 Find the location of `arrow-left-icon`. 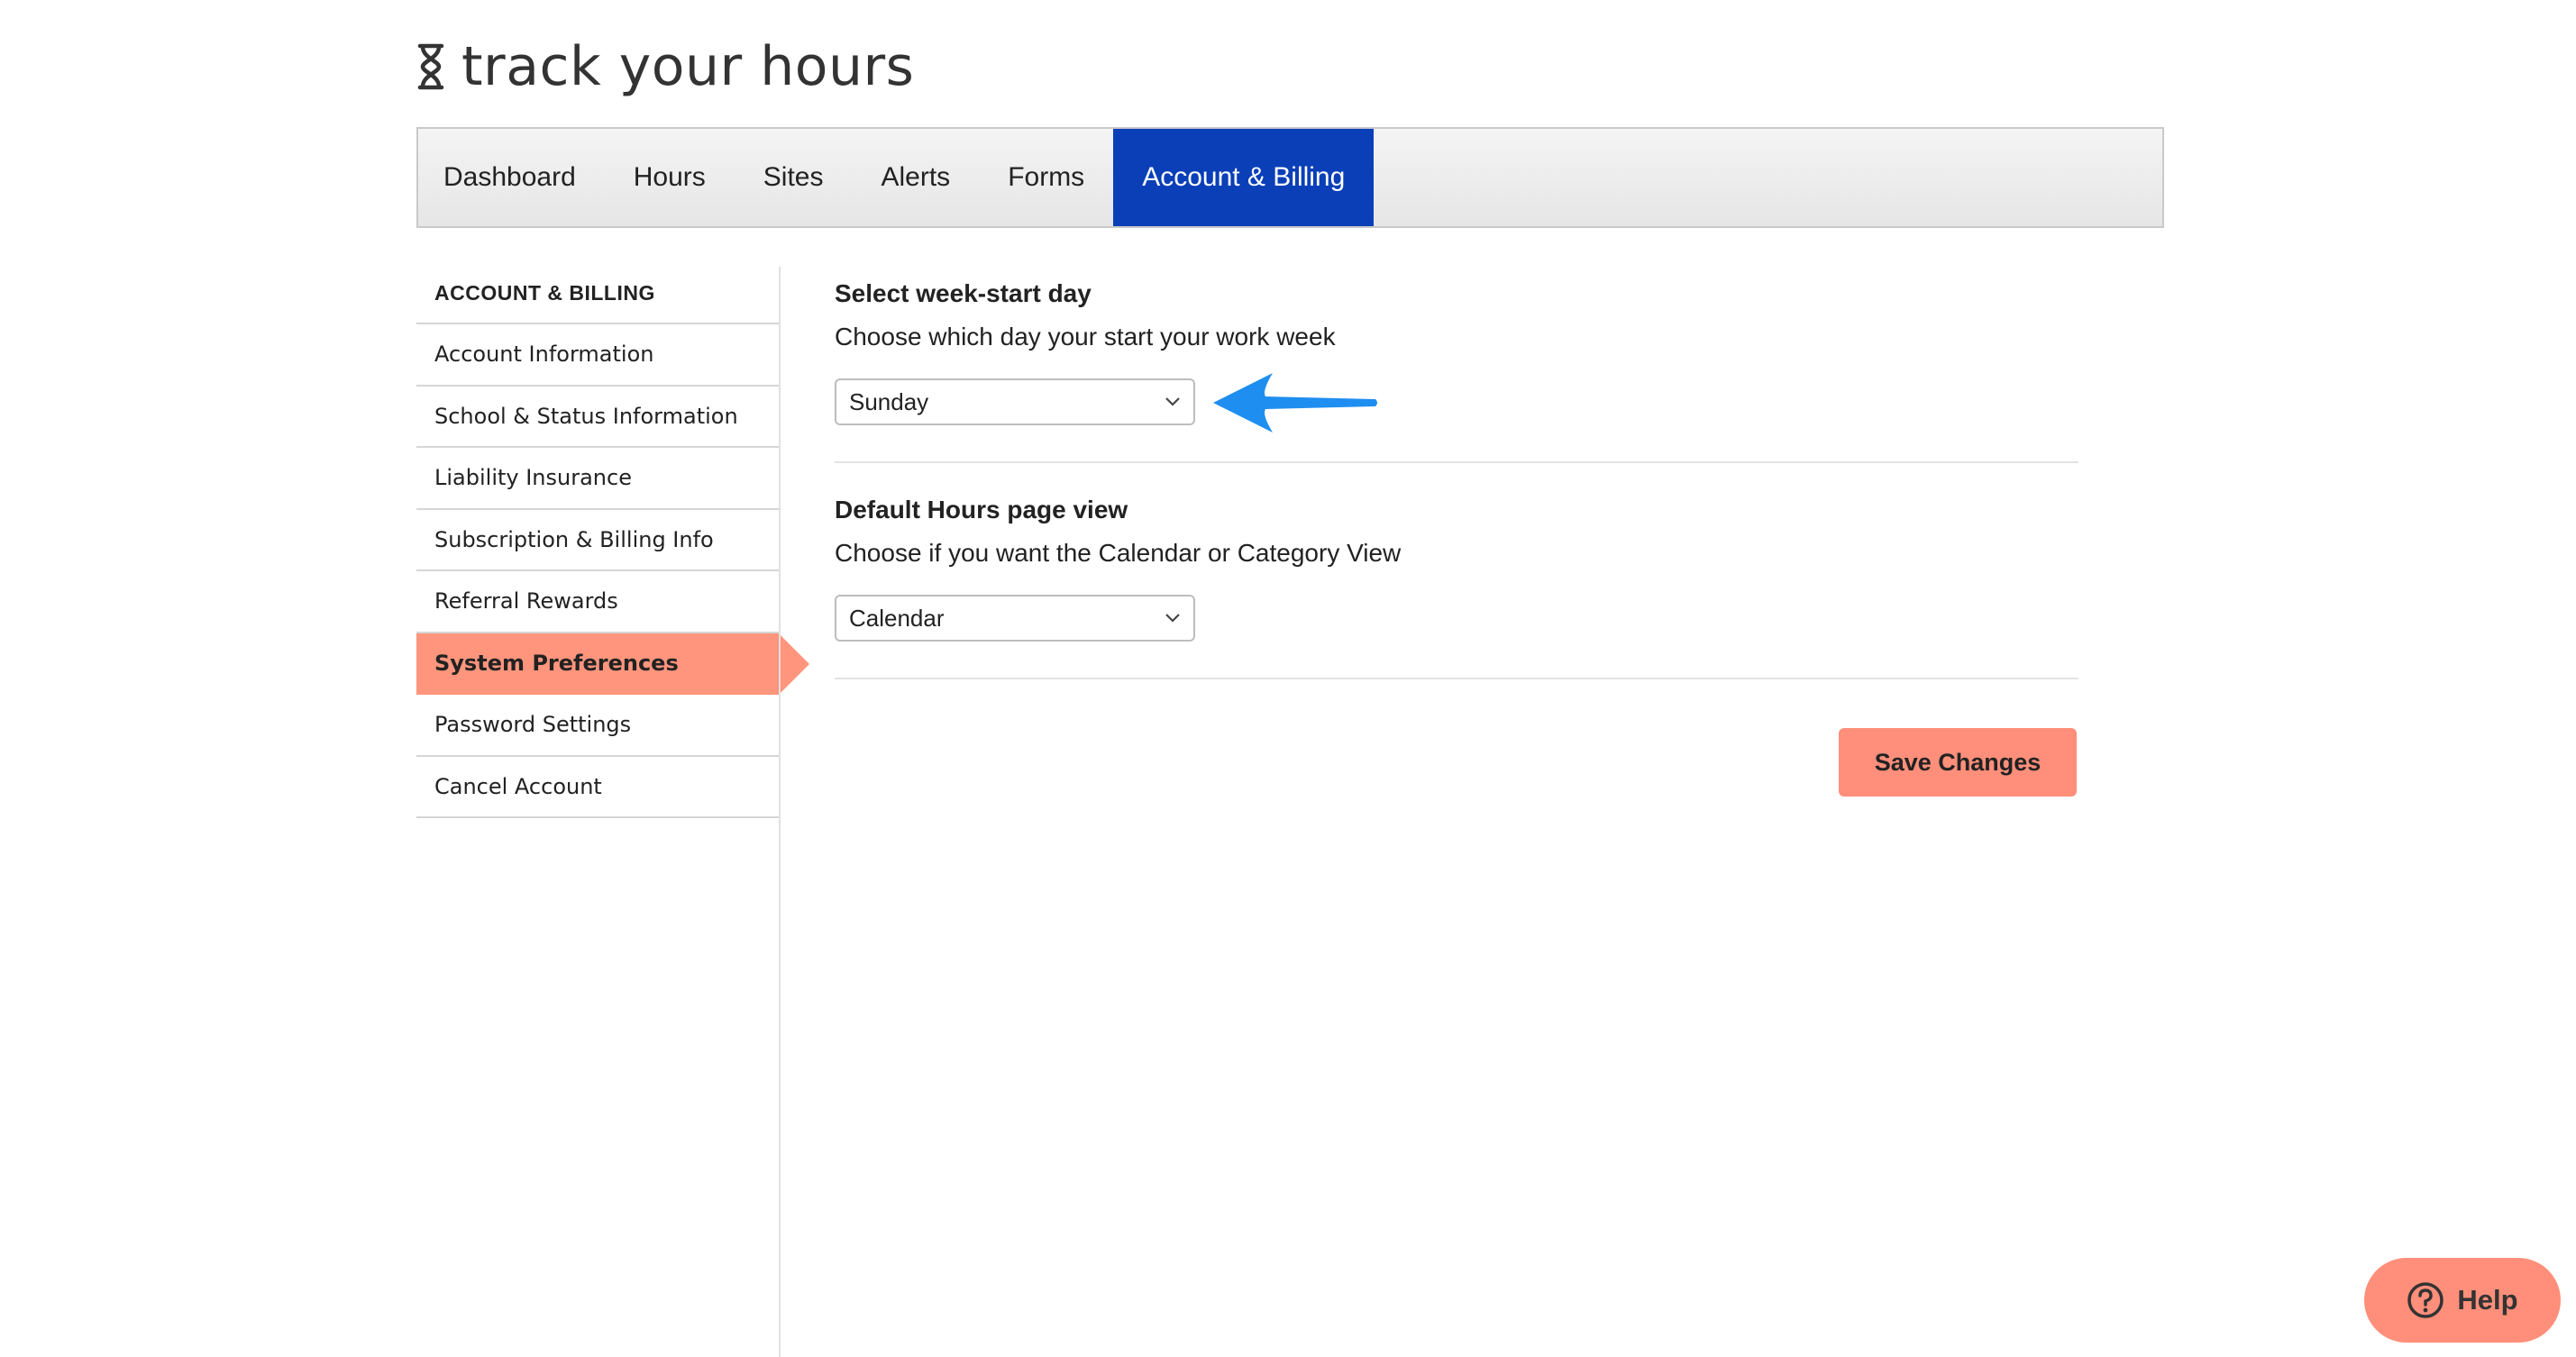

arrow-left-icon is located at coordinates (1295, 403).